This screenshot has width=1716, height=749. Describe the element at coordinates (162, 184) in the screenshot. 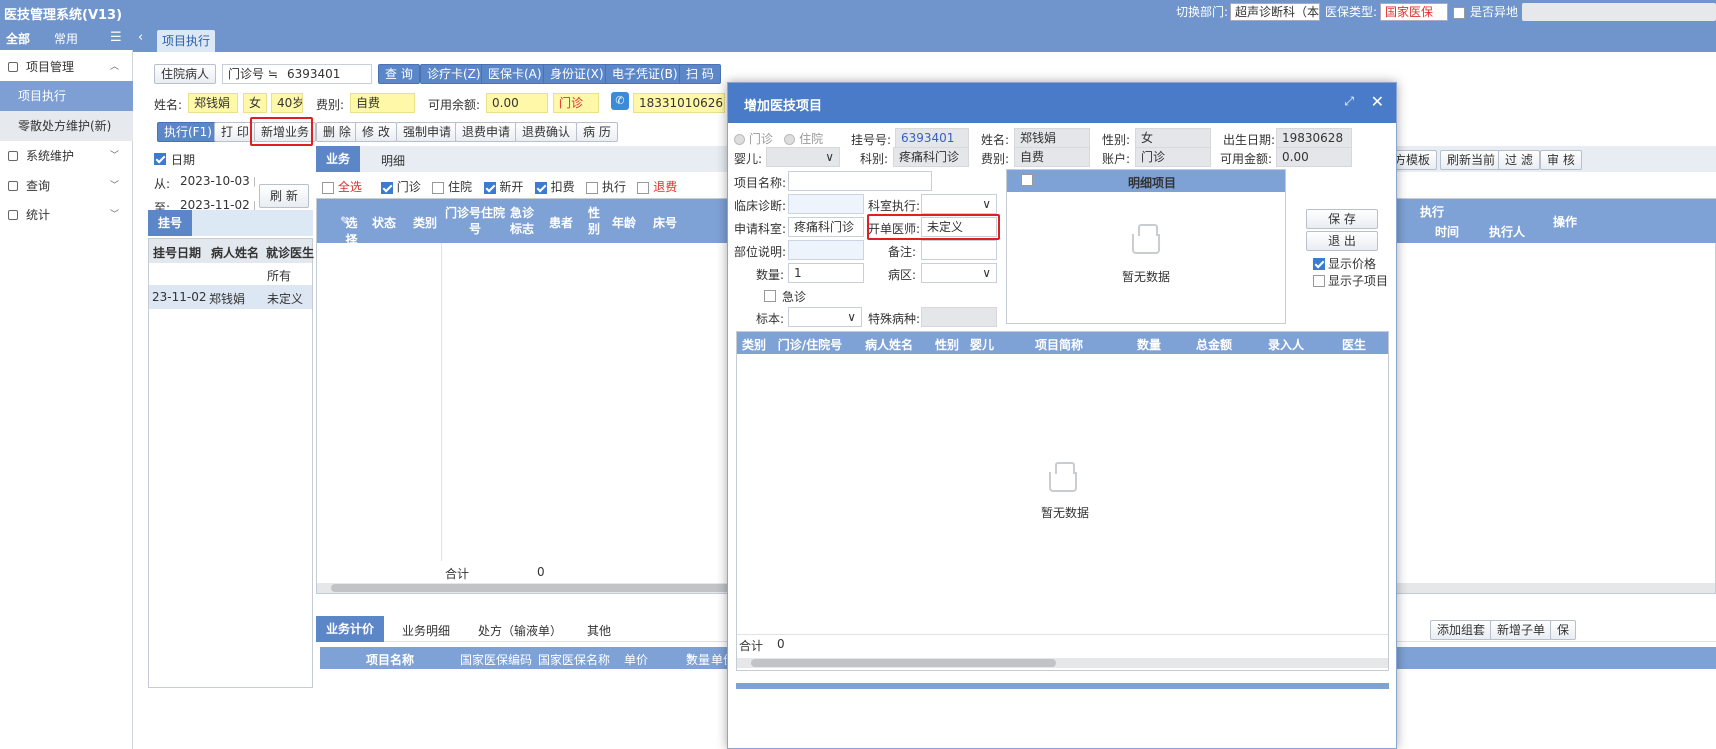

I see `from-label: 从:` at that location.